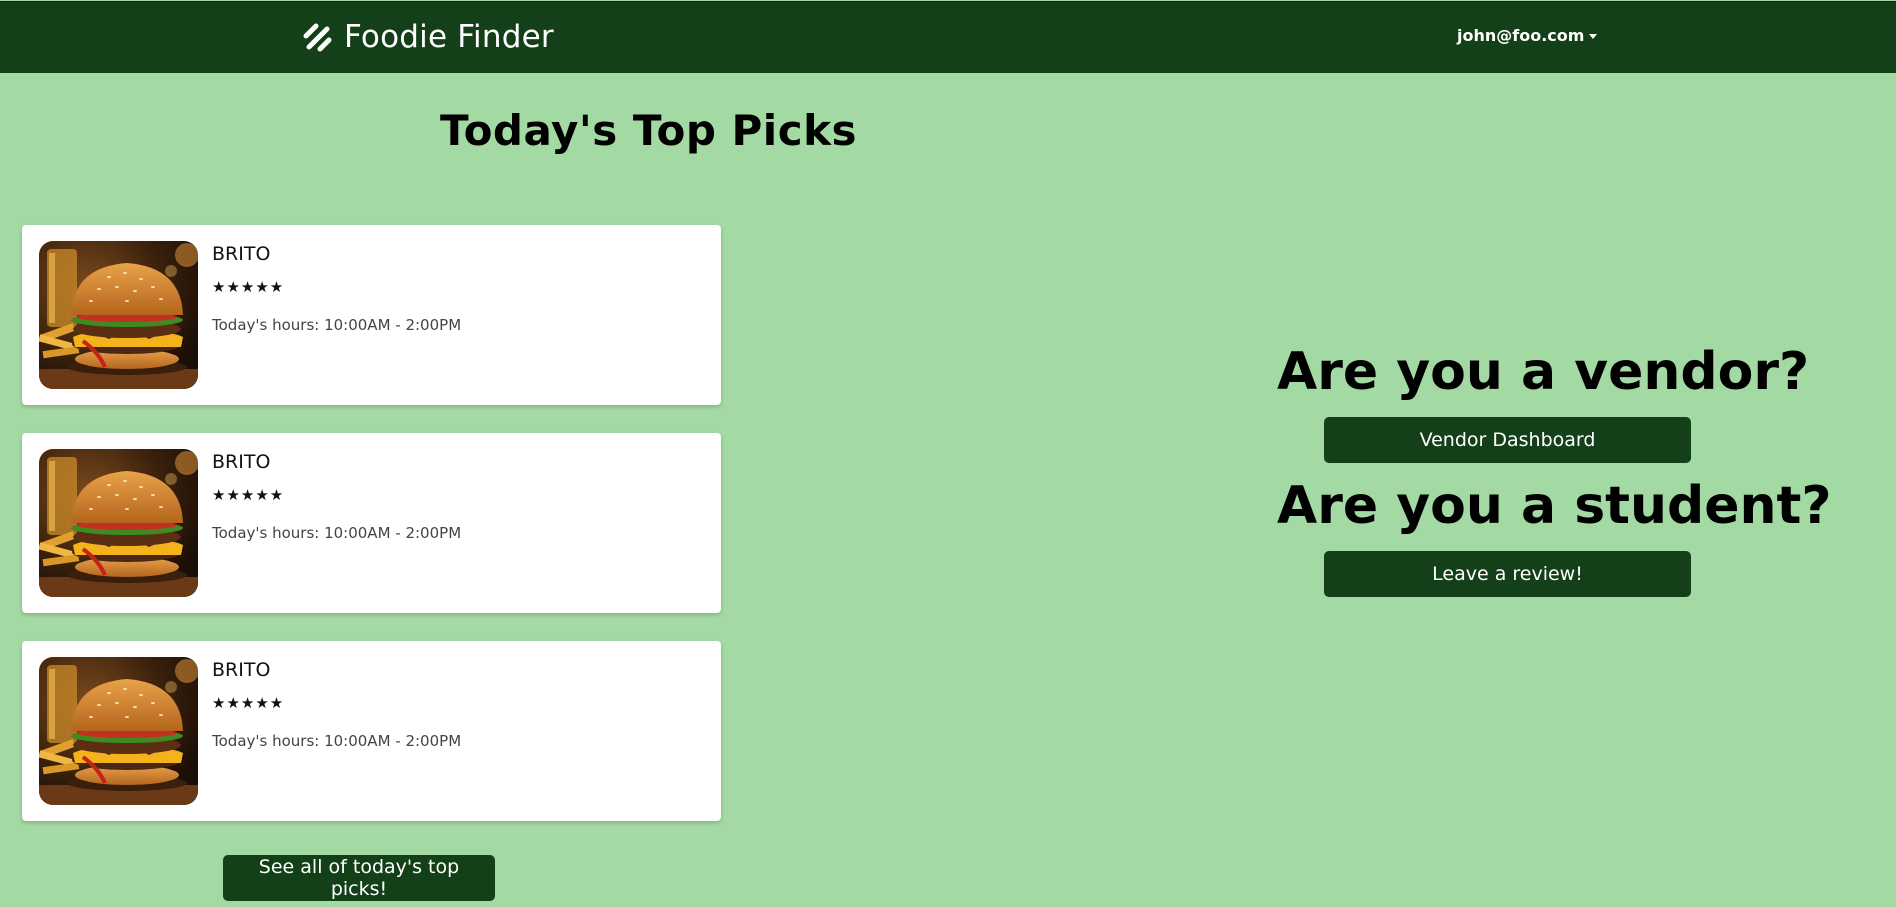  I want to click on see-all-top-picks-button: See all of today's top picks!, so click(359, 878).